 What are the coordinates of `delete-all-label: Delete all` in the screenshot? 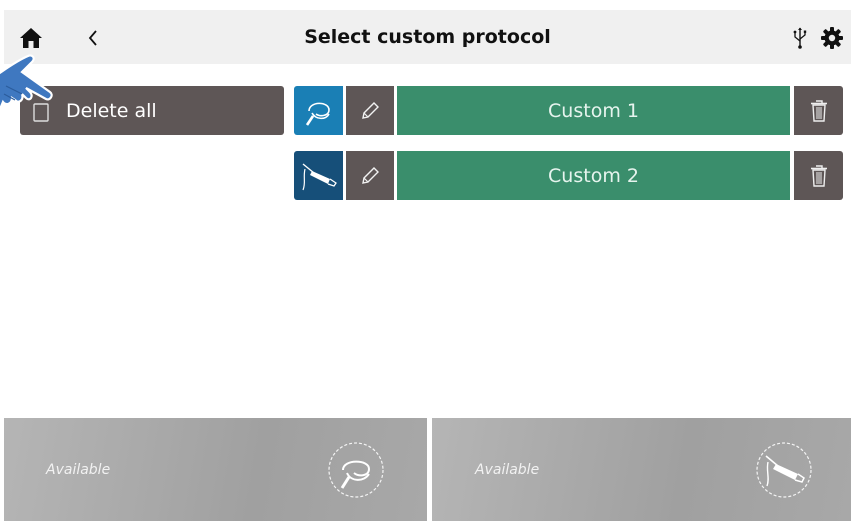 It's located at (111, 110).